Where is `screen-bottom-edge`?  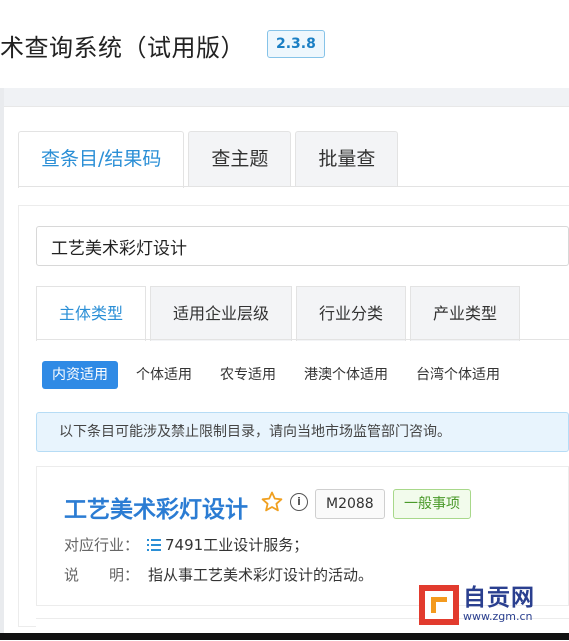
screen-bottom-edge is located at coordinates (284, 636).